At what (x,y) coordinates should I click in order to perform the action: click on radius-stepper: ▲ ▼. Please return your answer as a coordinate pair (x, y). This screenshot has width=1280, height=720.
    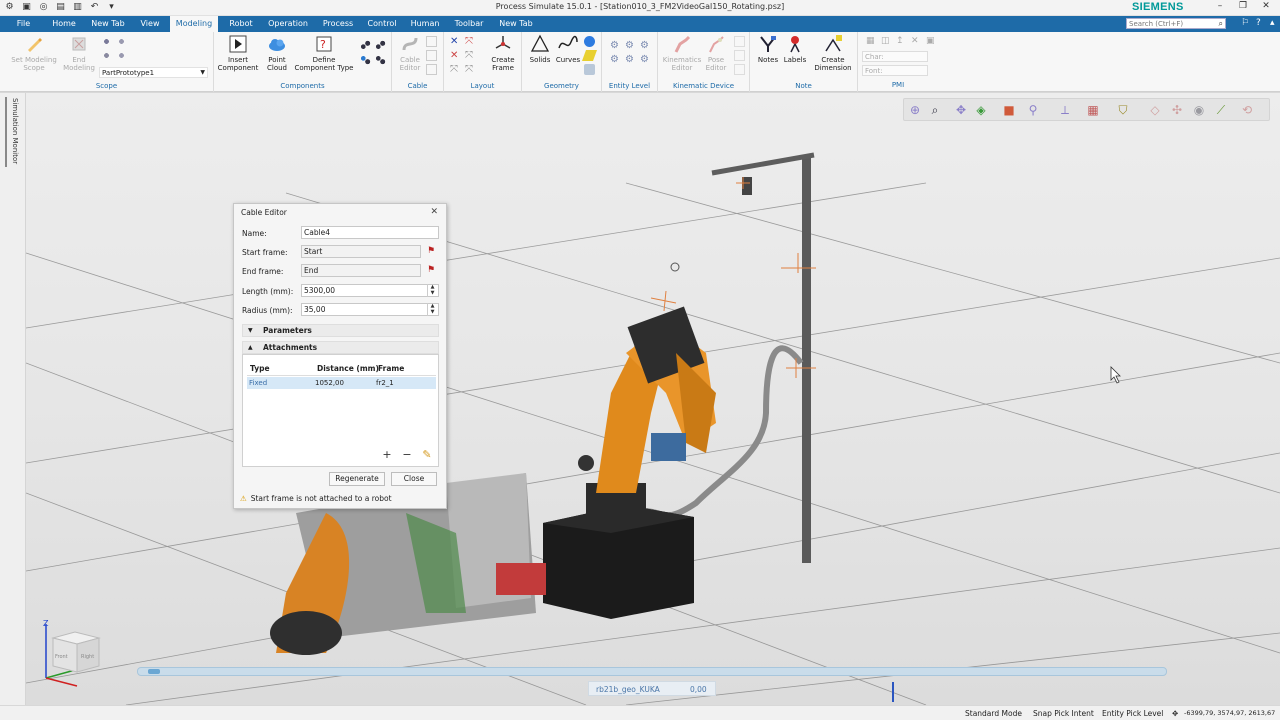
    Looking at the image, I should click on (432, 309).